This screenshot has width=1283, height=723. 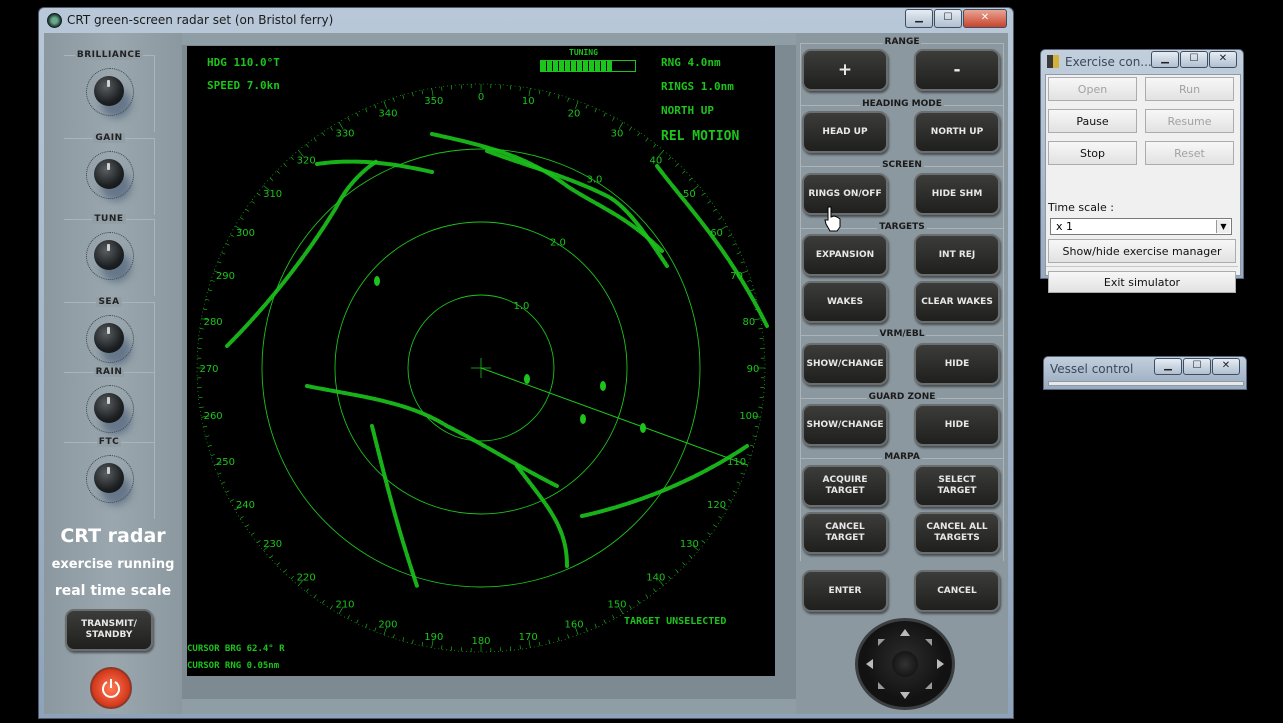 I want to click on brilliance-label: BRILLIANCE, so click(x=109, y=55).